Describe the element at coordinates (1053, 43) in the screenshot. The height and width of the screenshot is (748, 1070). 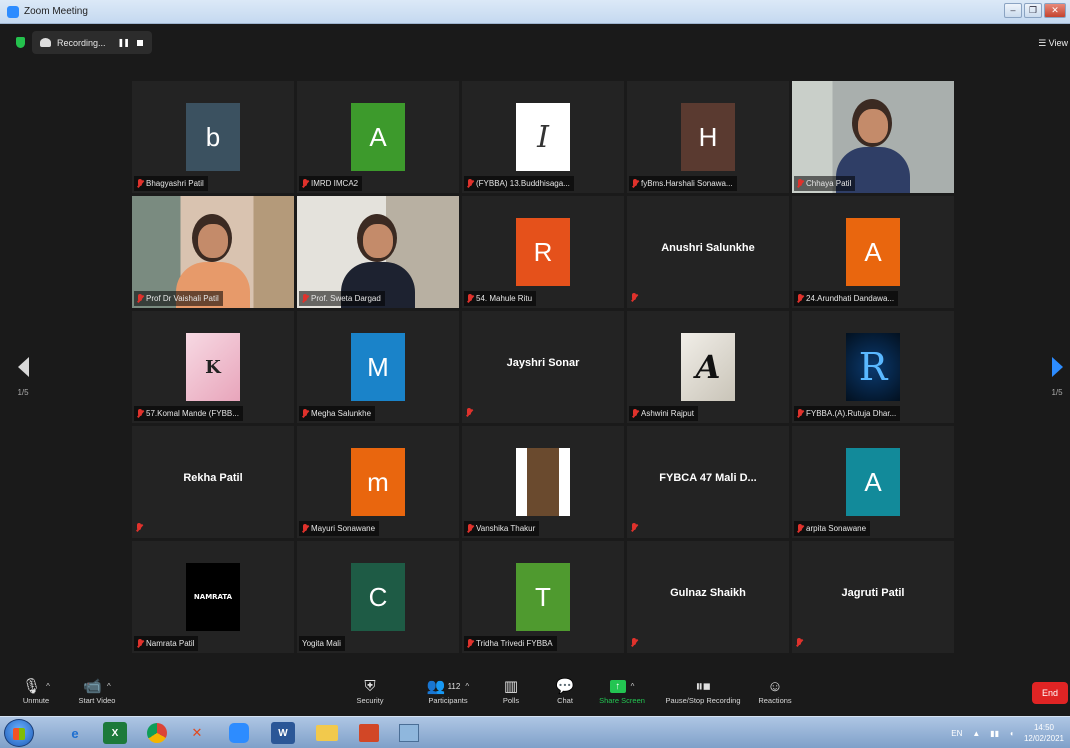
I see `view-button: ☰ View` at that location.